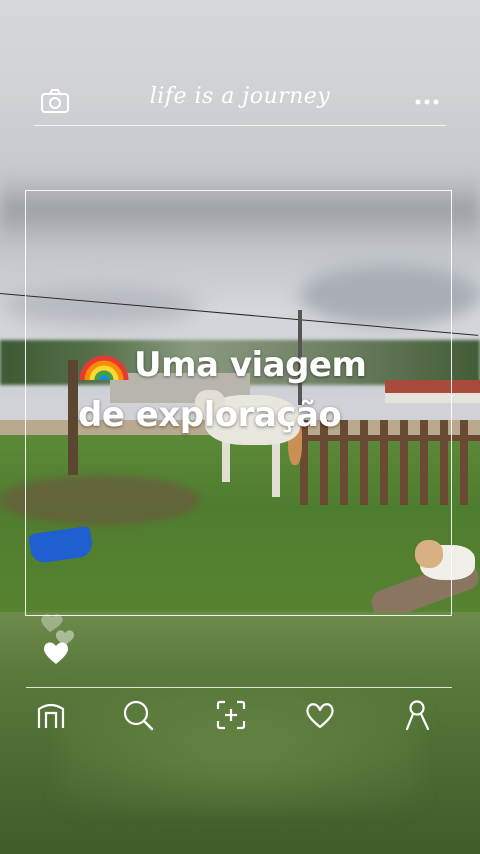 The width and height of the screenshot is (480, 854). I want to click on header-divider, so click(240, 125).